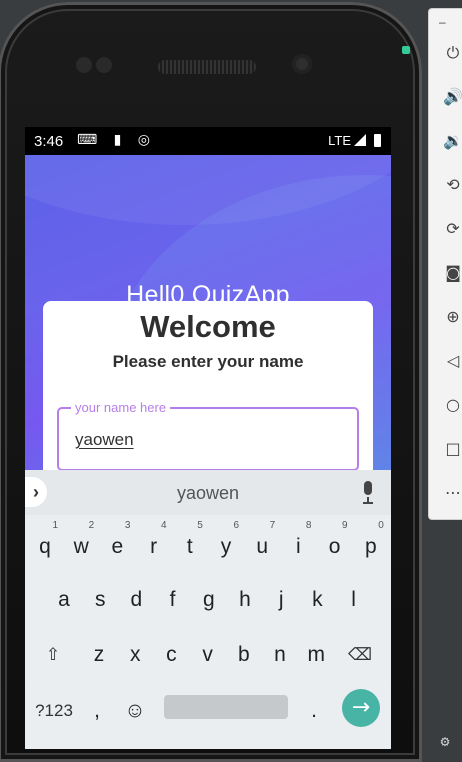  What do you see at coordinates (164, 525) in the screenshot?
I see `key-number-hint: 4` at bounding box center [164, 525].